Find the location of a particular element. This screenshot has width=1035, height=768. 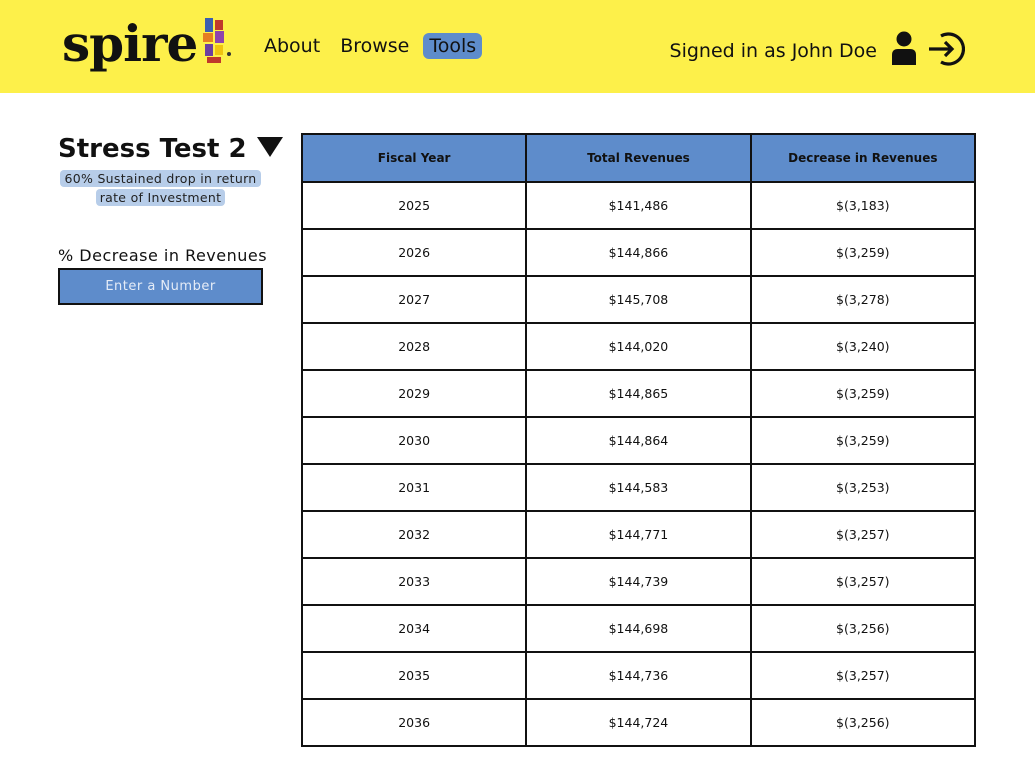

main-nav: About Browse Tools is located at coordinates (370, 46).